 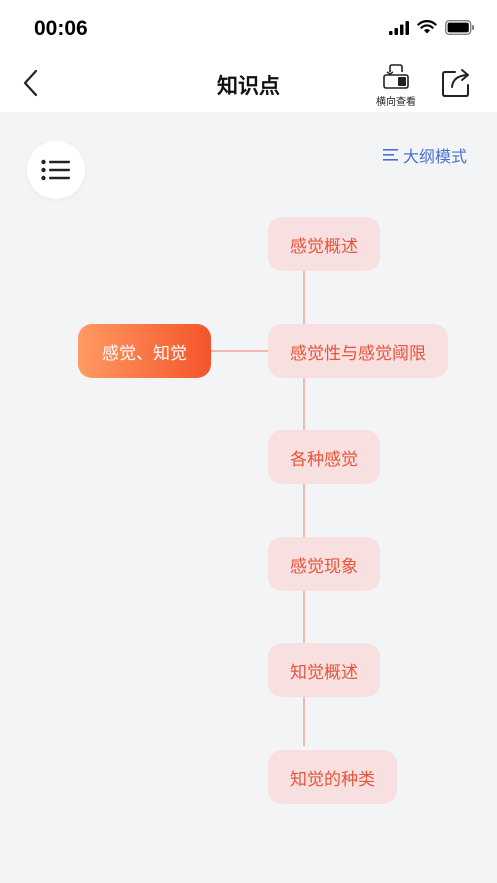 What do you see at coordinates (61, 28) in the screenshot?
I see `status-time: 00:06` at bounding box center [61, 28].